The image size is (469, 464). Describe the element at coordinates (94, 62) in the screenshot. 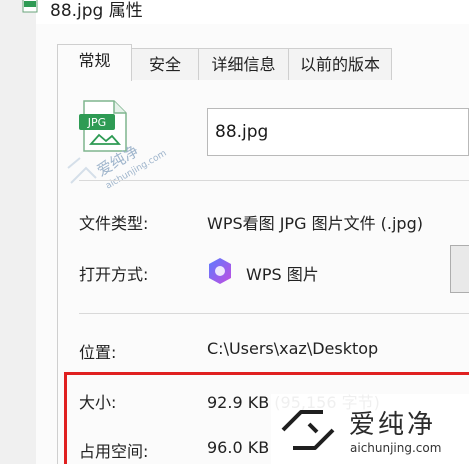

I see `tab-general: 常规` at that location.